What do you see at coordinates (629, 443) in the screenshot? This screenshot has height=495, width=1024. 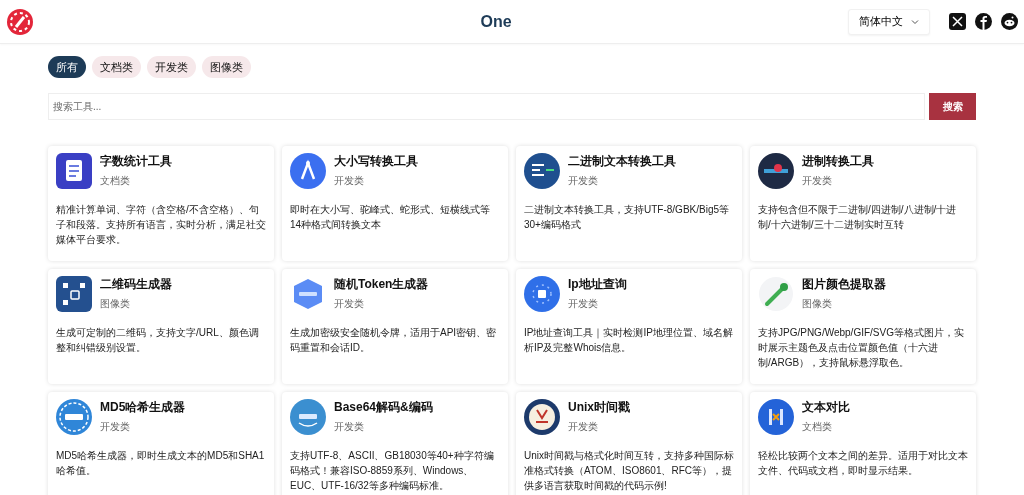 I see `tool-card: Unix时间戳 开发类 Unix时间戳与格式化时间互转，支持多种国际标准格式转换（ATOM、ISO8601、RFC等），提供多语言获取时间戳的代码示例!` at bounding box center [629, 443].